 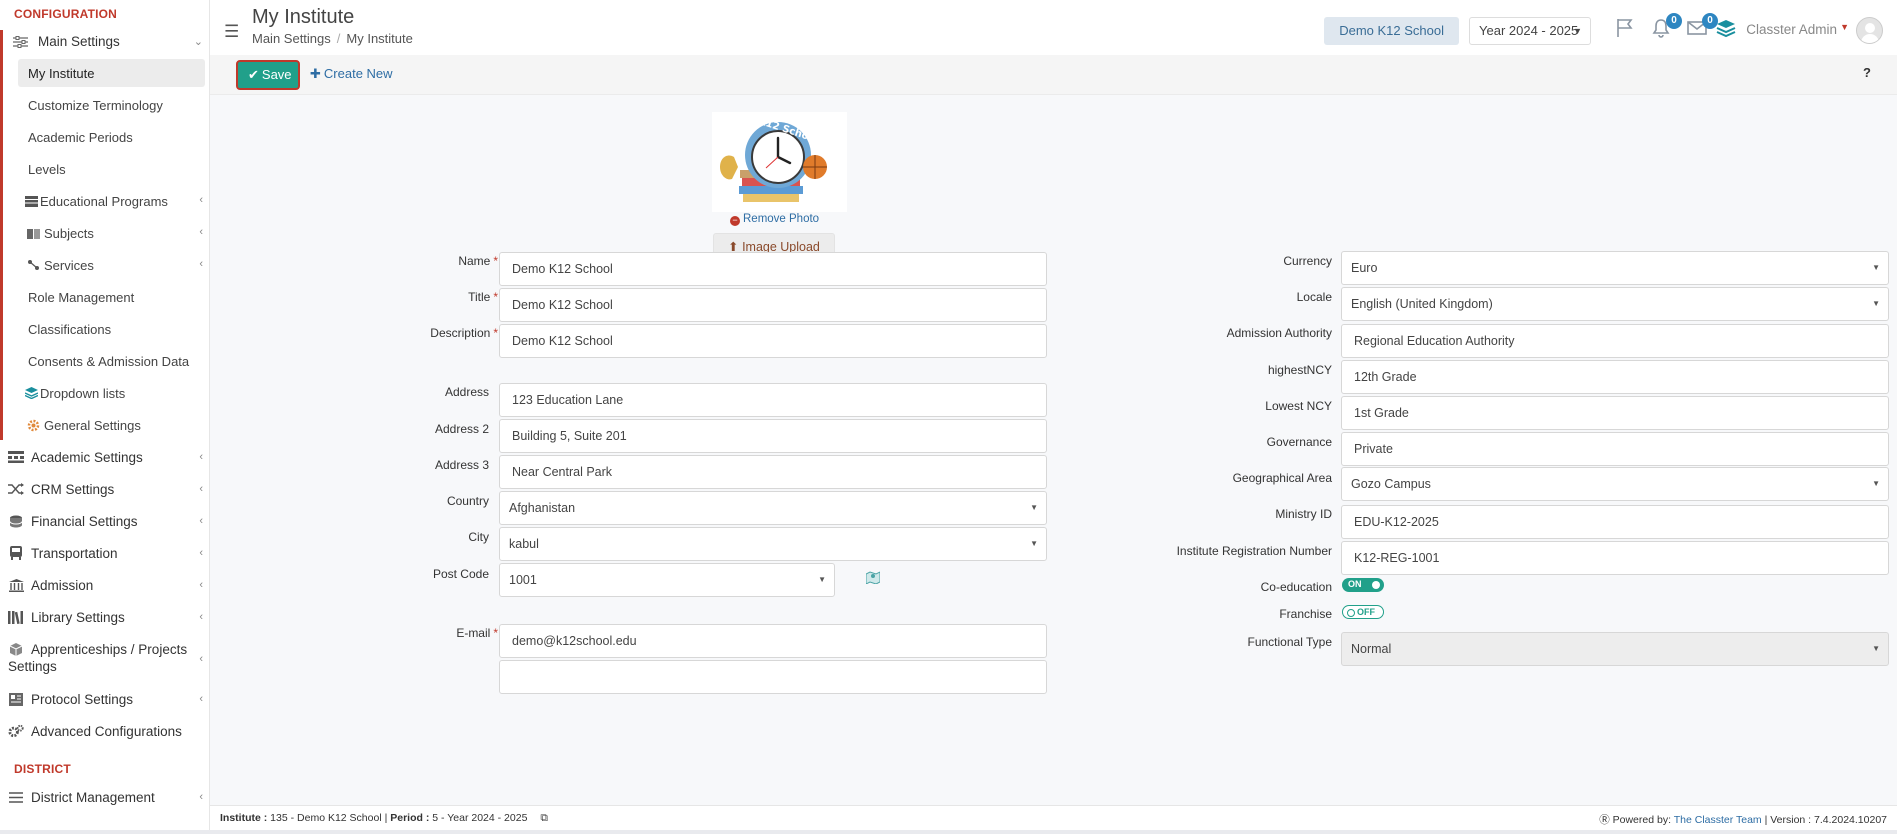 What do you see at coordinates (1615, 268) in the screenshot?
I see `currency-select: Euro ▼` at bounding box center [1615, 268].